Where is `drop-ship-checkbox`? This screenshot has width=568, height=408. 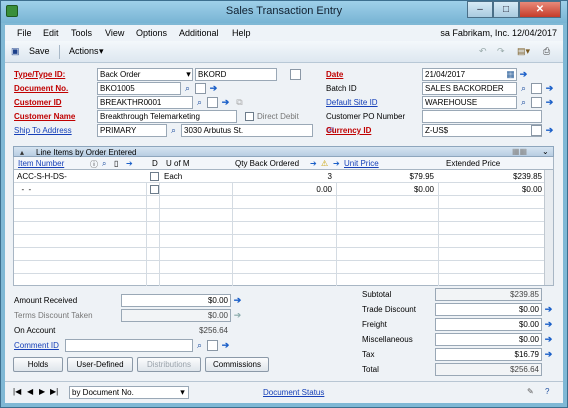 drop-ship-checkbox is located at coordinates (154, 176).